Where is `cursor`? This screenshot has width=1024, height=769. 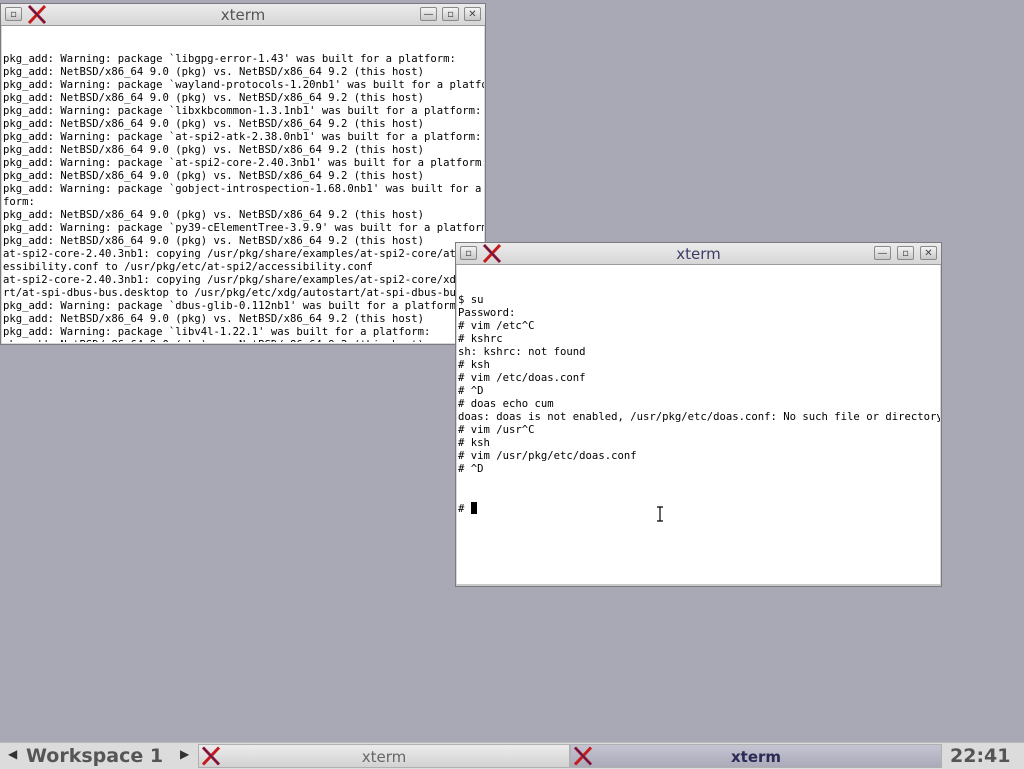 cursor is located at coordinates (473, 508).